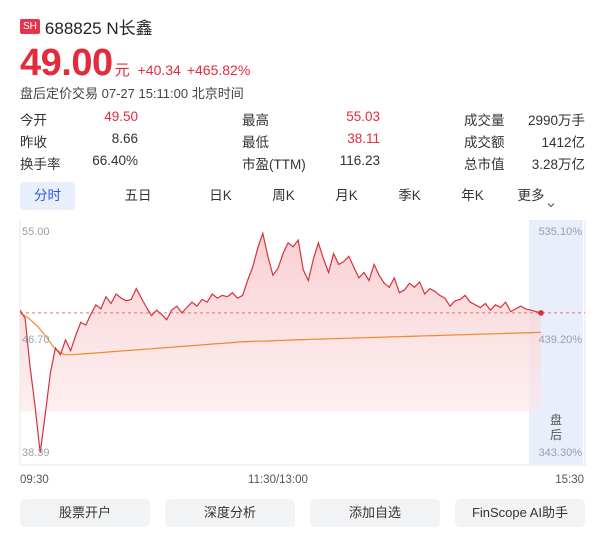 The height and width of the screenshot is (545, 600). What do you see at coordinates (558, 164) in the screenshot?
I see `stat-value: 3.28万亿` at bounding box center [558, 164].